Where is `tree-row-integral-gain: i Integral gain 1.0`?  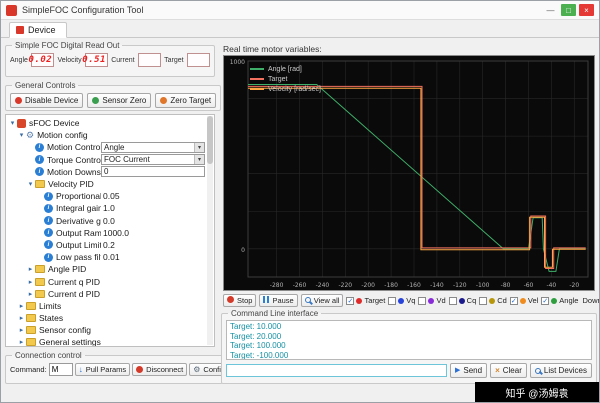
tree-row-integral-gain: i Integral gain 1.0 is located at coordinates (106, 208).